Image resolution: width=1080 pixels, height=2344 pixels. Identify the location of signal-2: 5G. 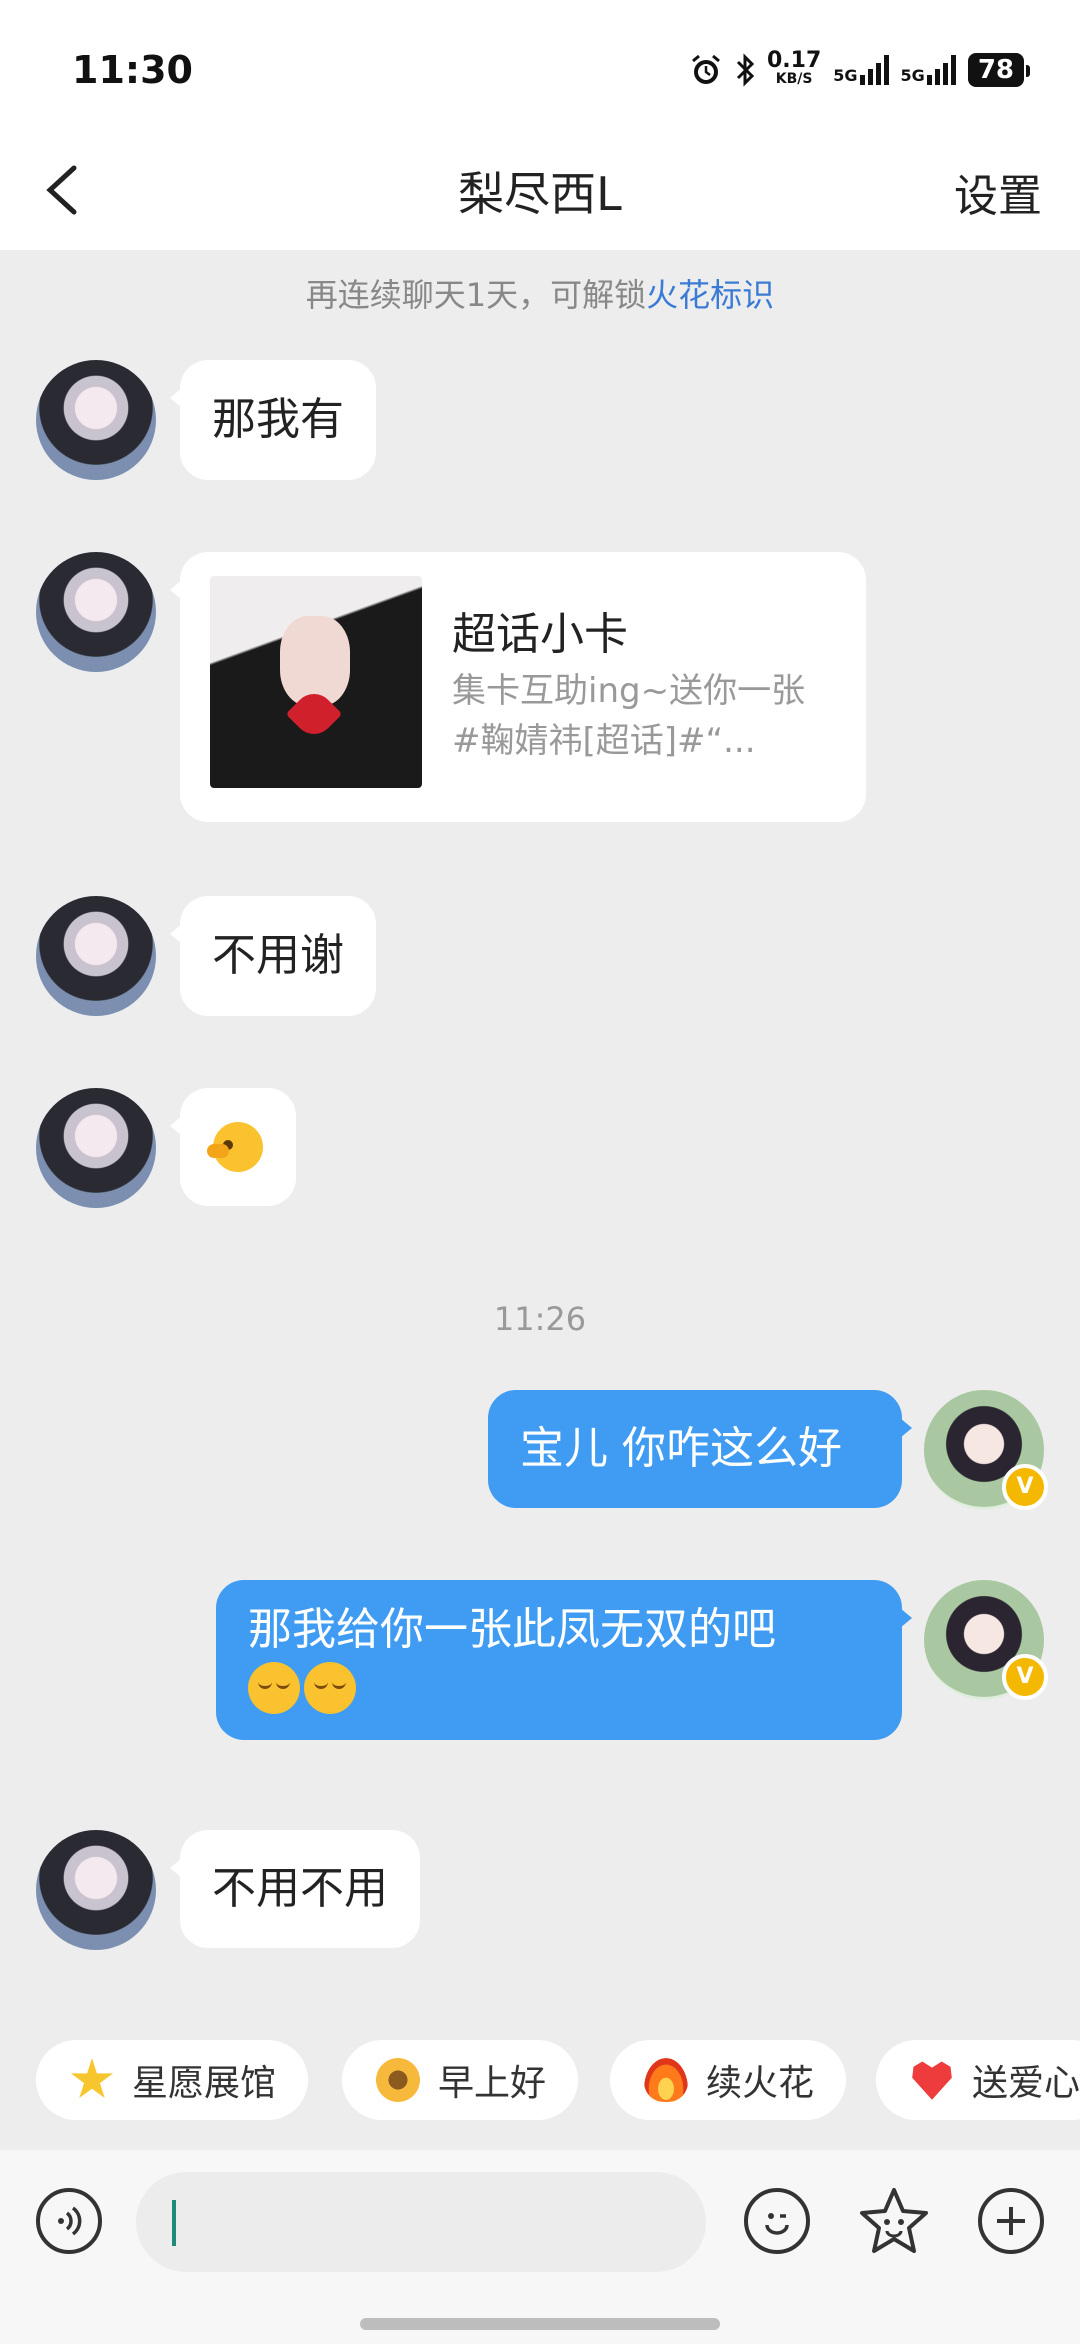
(928, 70).